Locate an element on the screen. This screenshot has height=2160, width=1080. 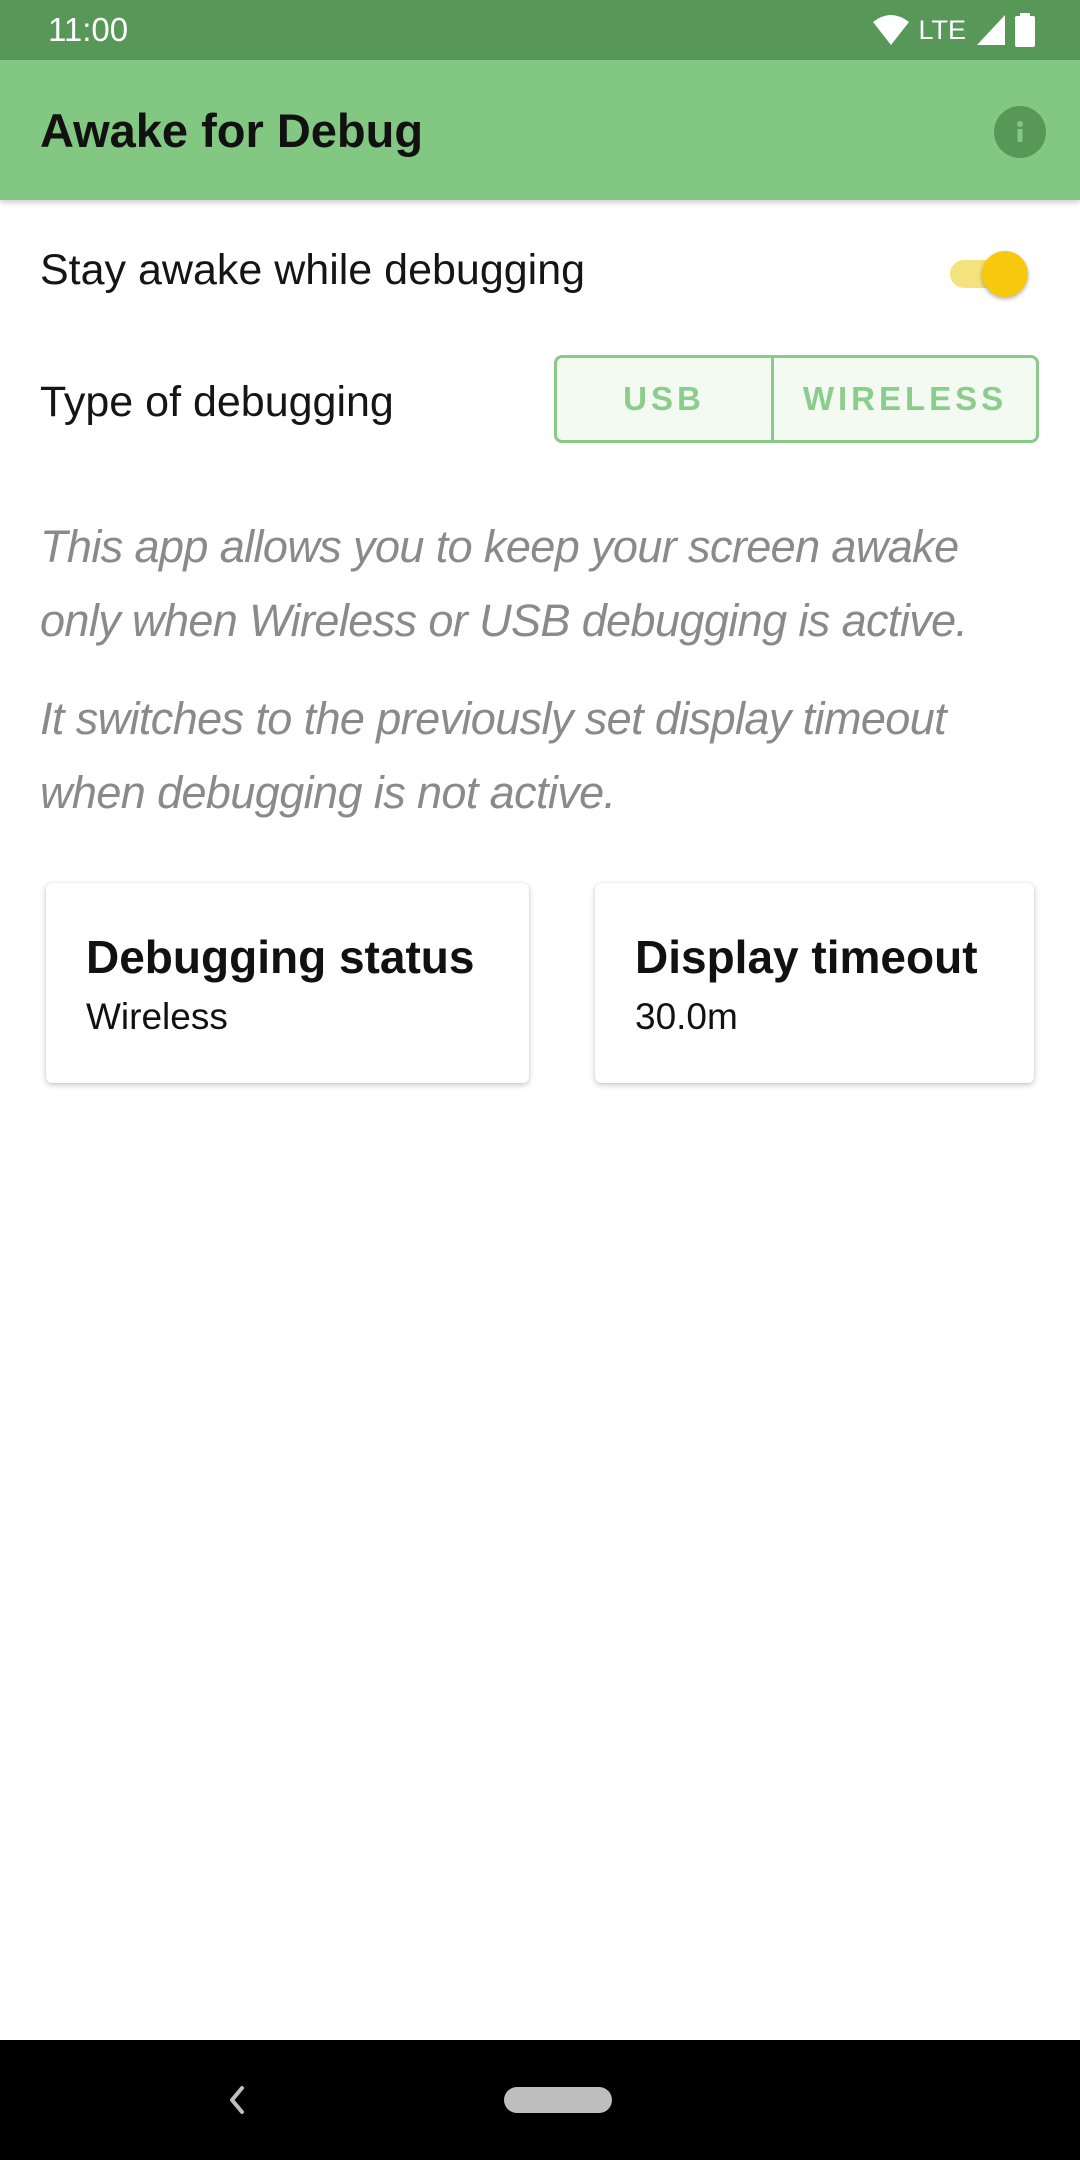
status-icons: LTE is located at coordinates (954, 30).